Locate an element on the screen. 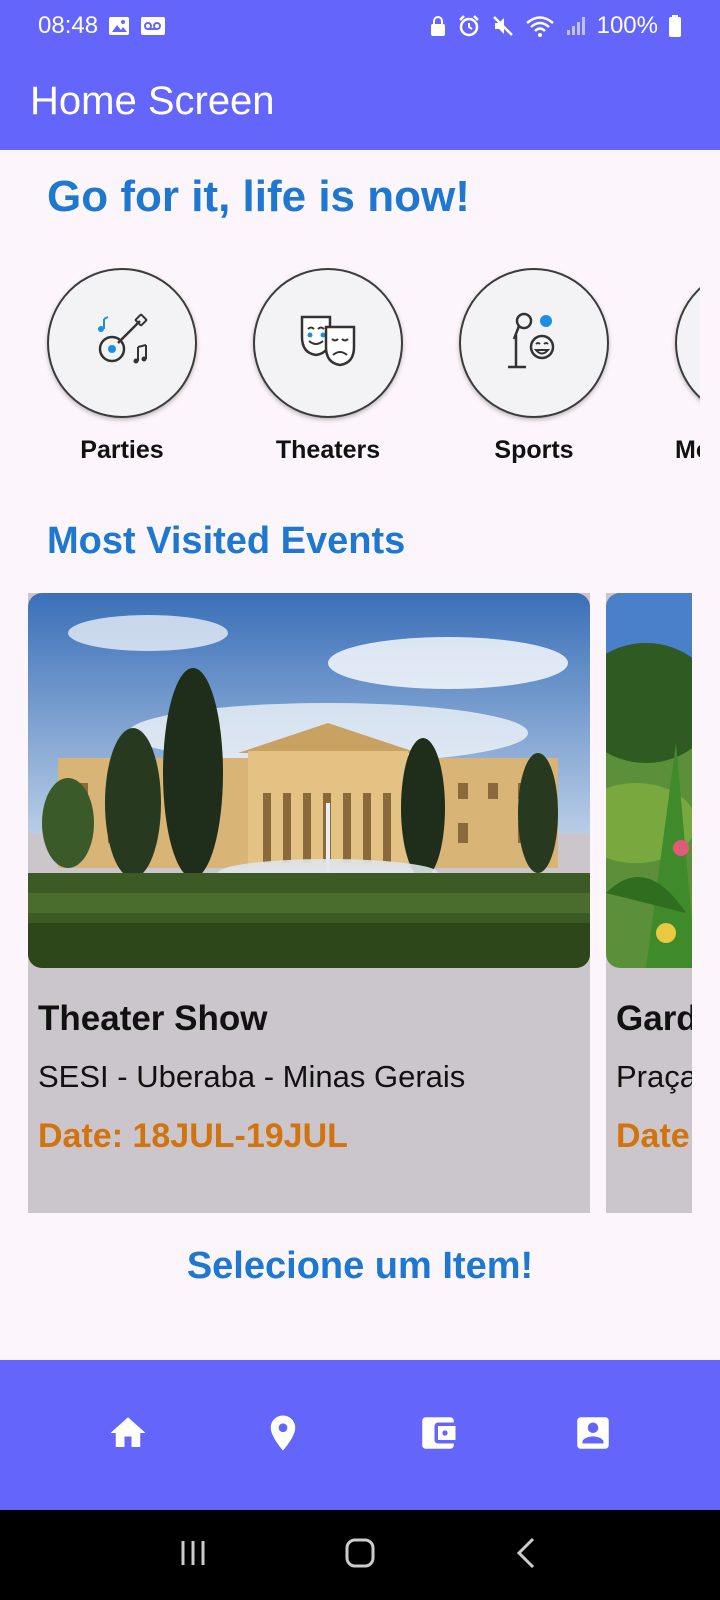 The image size is (720, 1600). wallet-icon is located at coordinates (438, 1435).